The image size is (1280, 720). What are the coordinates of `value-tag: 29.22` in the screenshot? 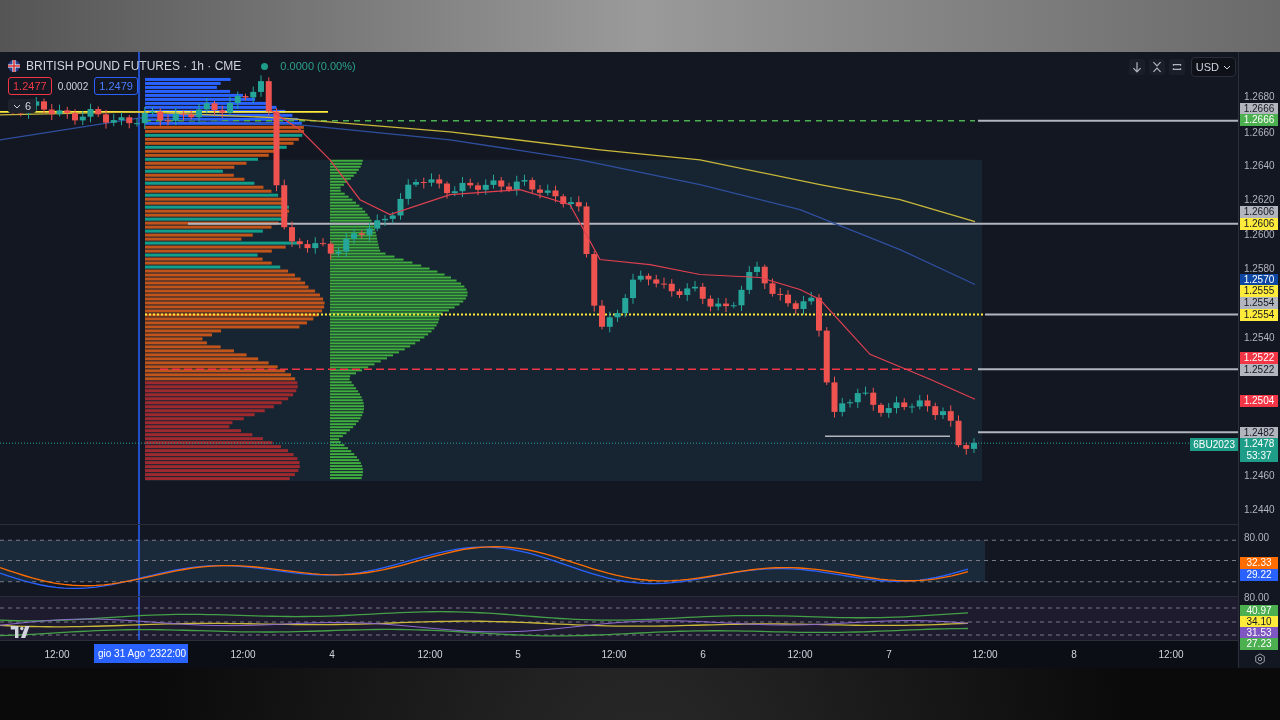 It's located at (1259, 575).